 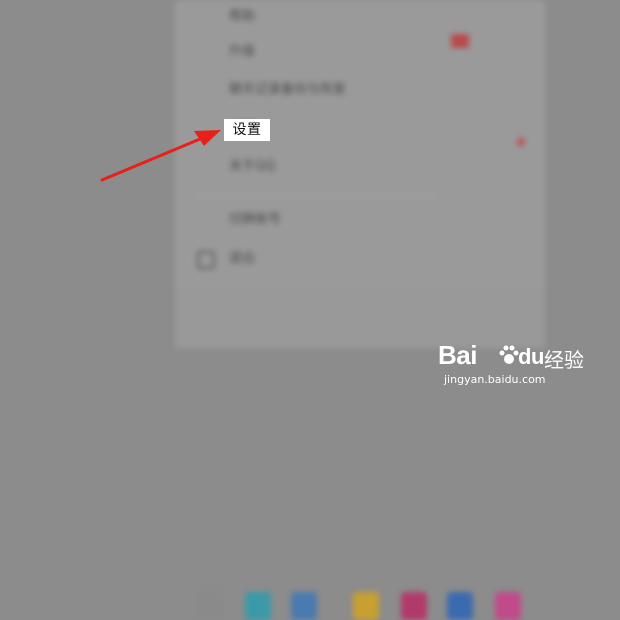 I want to click on paw-logo-icon, so click(x=509, y=354).